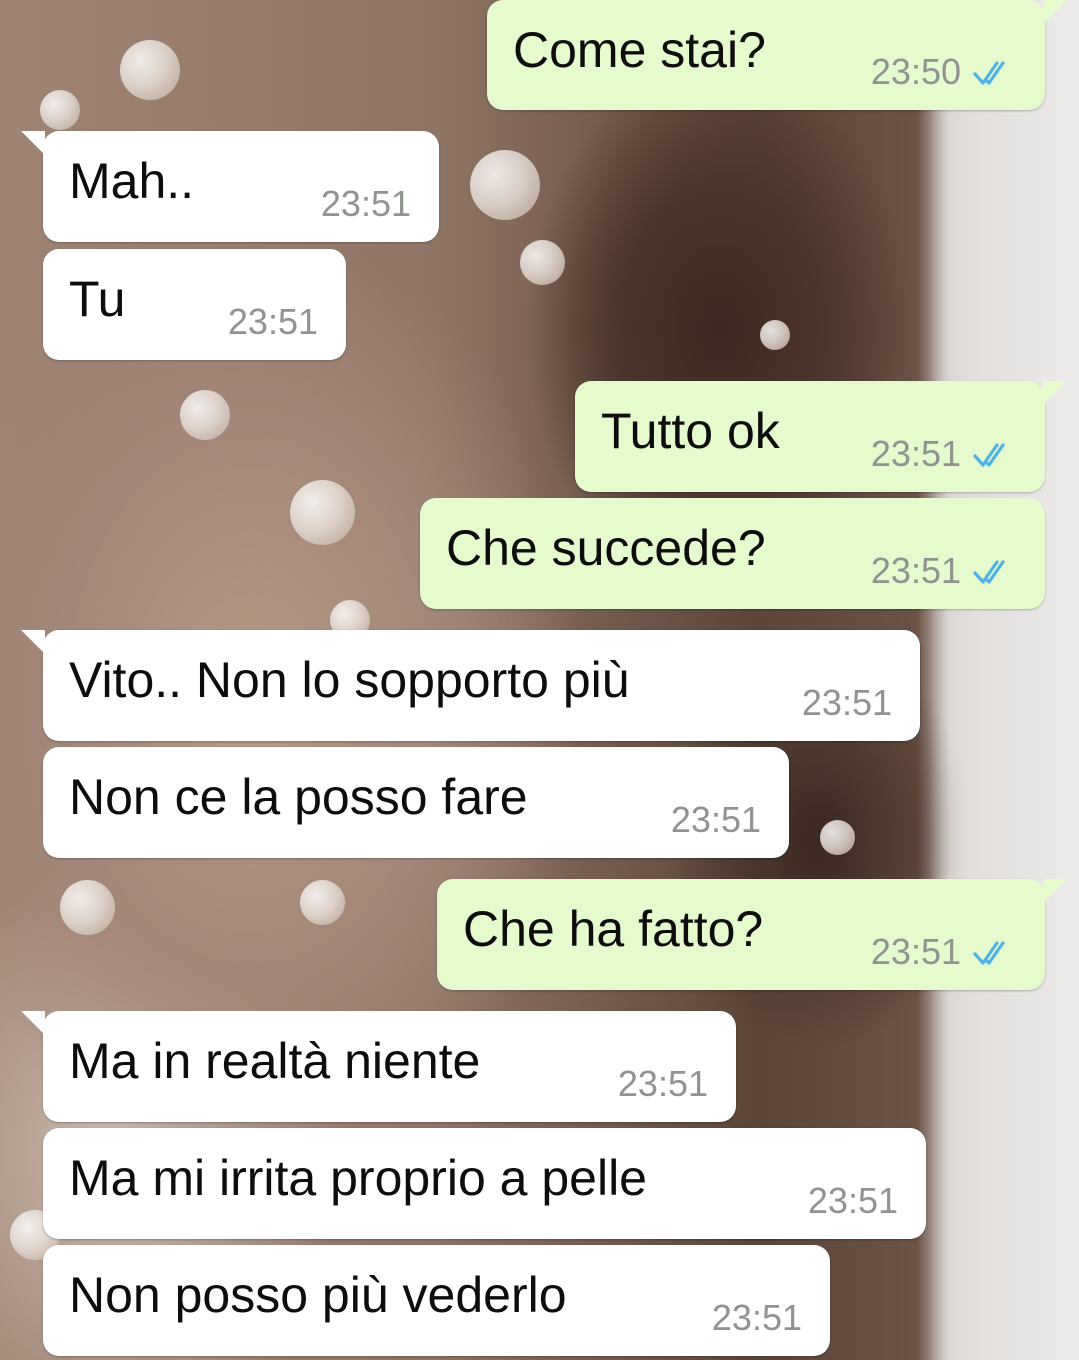 The width and height of the screenshot is (1079, 1360). I want to click on message-bubble-incoming: Non posso più vederlo 23:51, so click(436, 1300).